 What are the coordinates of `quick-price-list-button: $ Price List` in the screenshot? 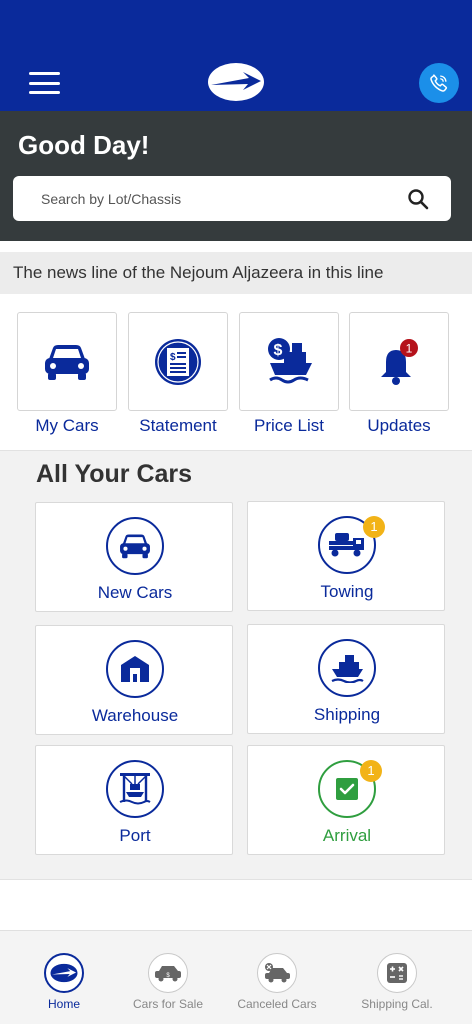 It's located at (289, 377).